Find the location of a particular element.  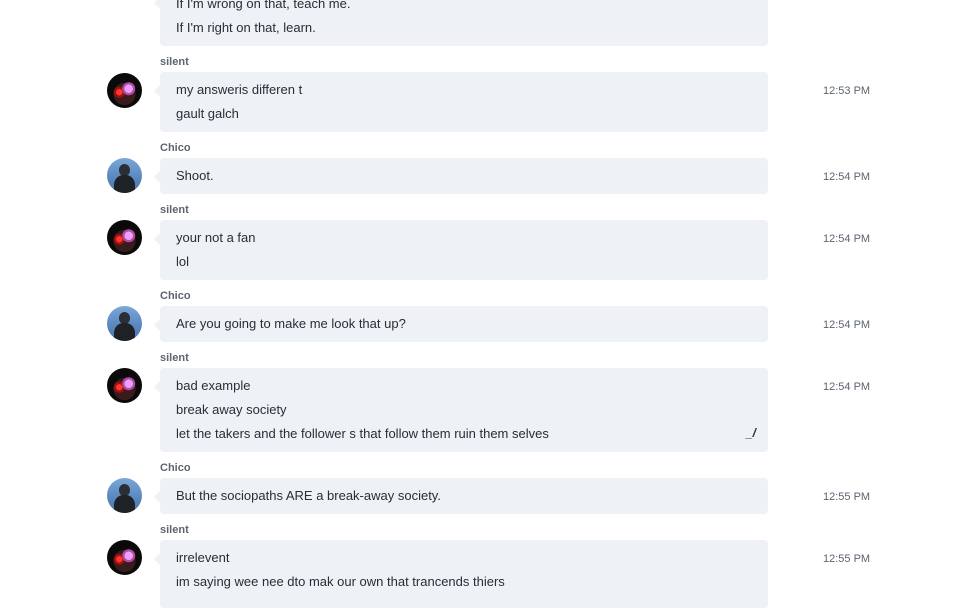

message-line: your not a fan is located at coordinates (216, 237).